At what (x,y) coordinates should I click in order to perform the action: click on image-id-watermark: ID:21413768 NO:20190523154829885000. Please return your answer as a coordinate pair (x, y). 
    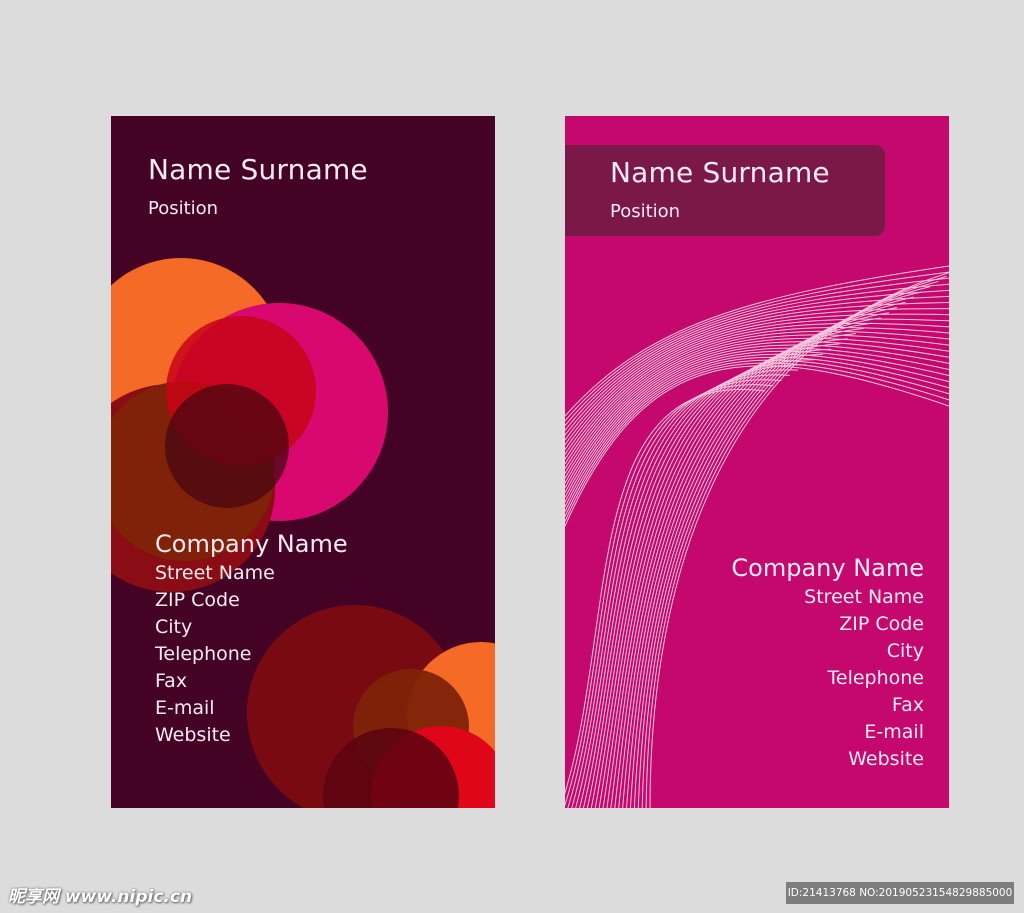
    Looking at the image, I should click on (900, 893).